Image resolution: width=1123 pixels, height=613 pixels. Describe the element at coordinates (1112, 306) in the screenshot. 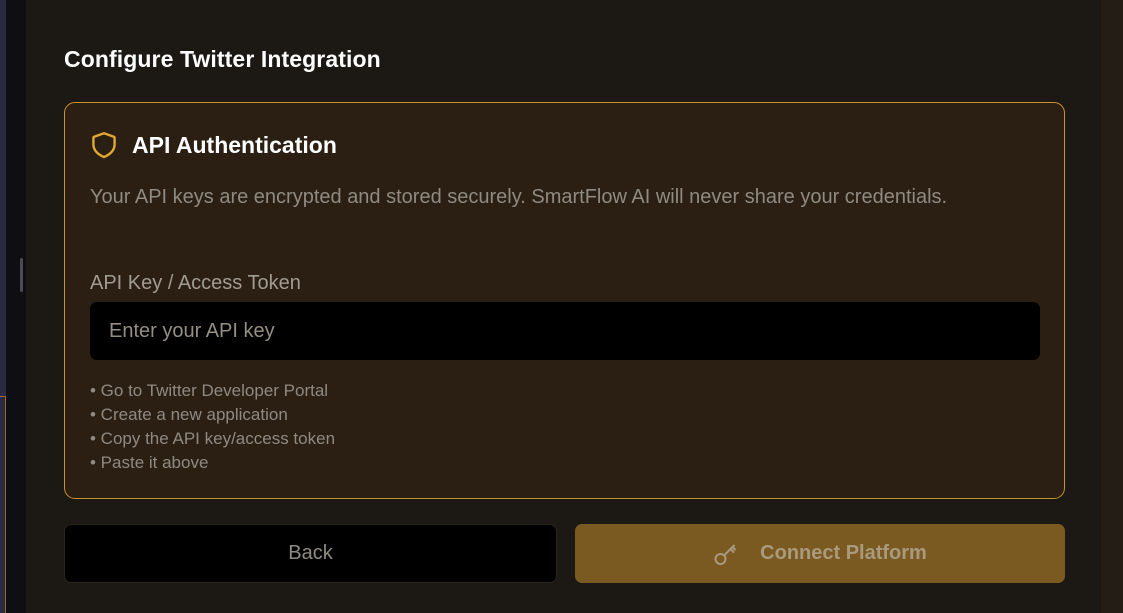

I see `background-app-edge-right` at that location.